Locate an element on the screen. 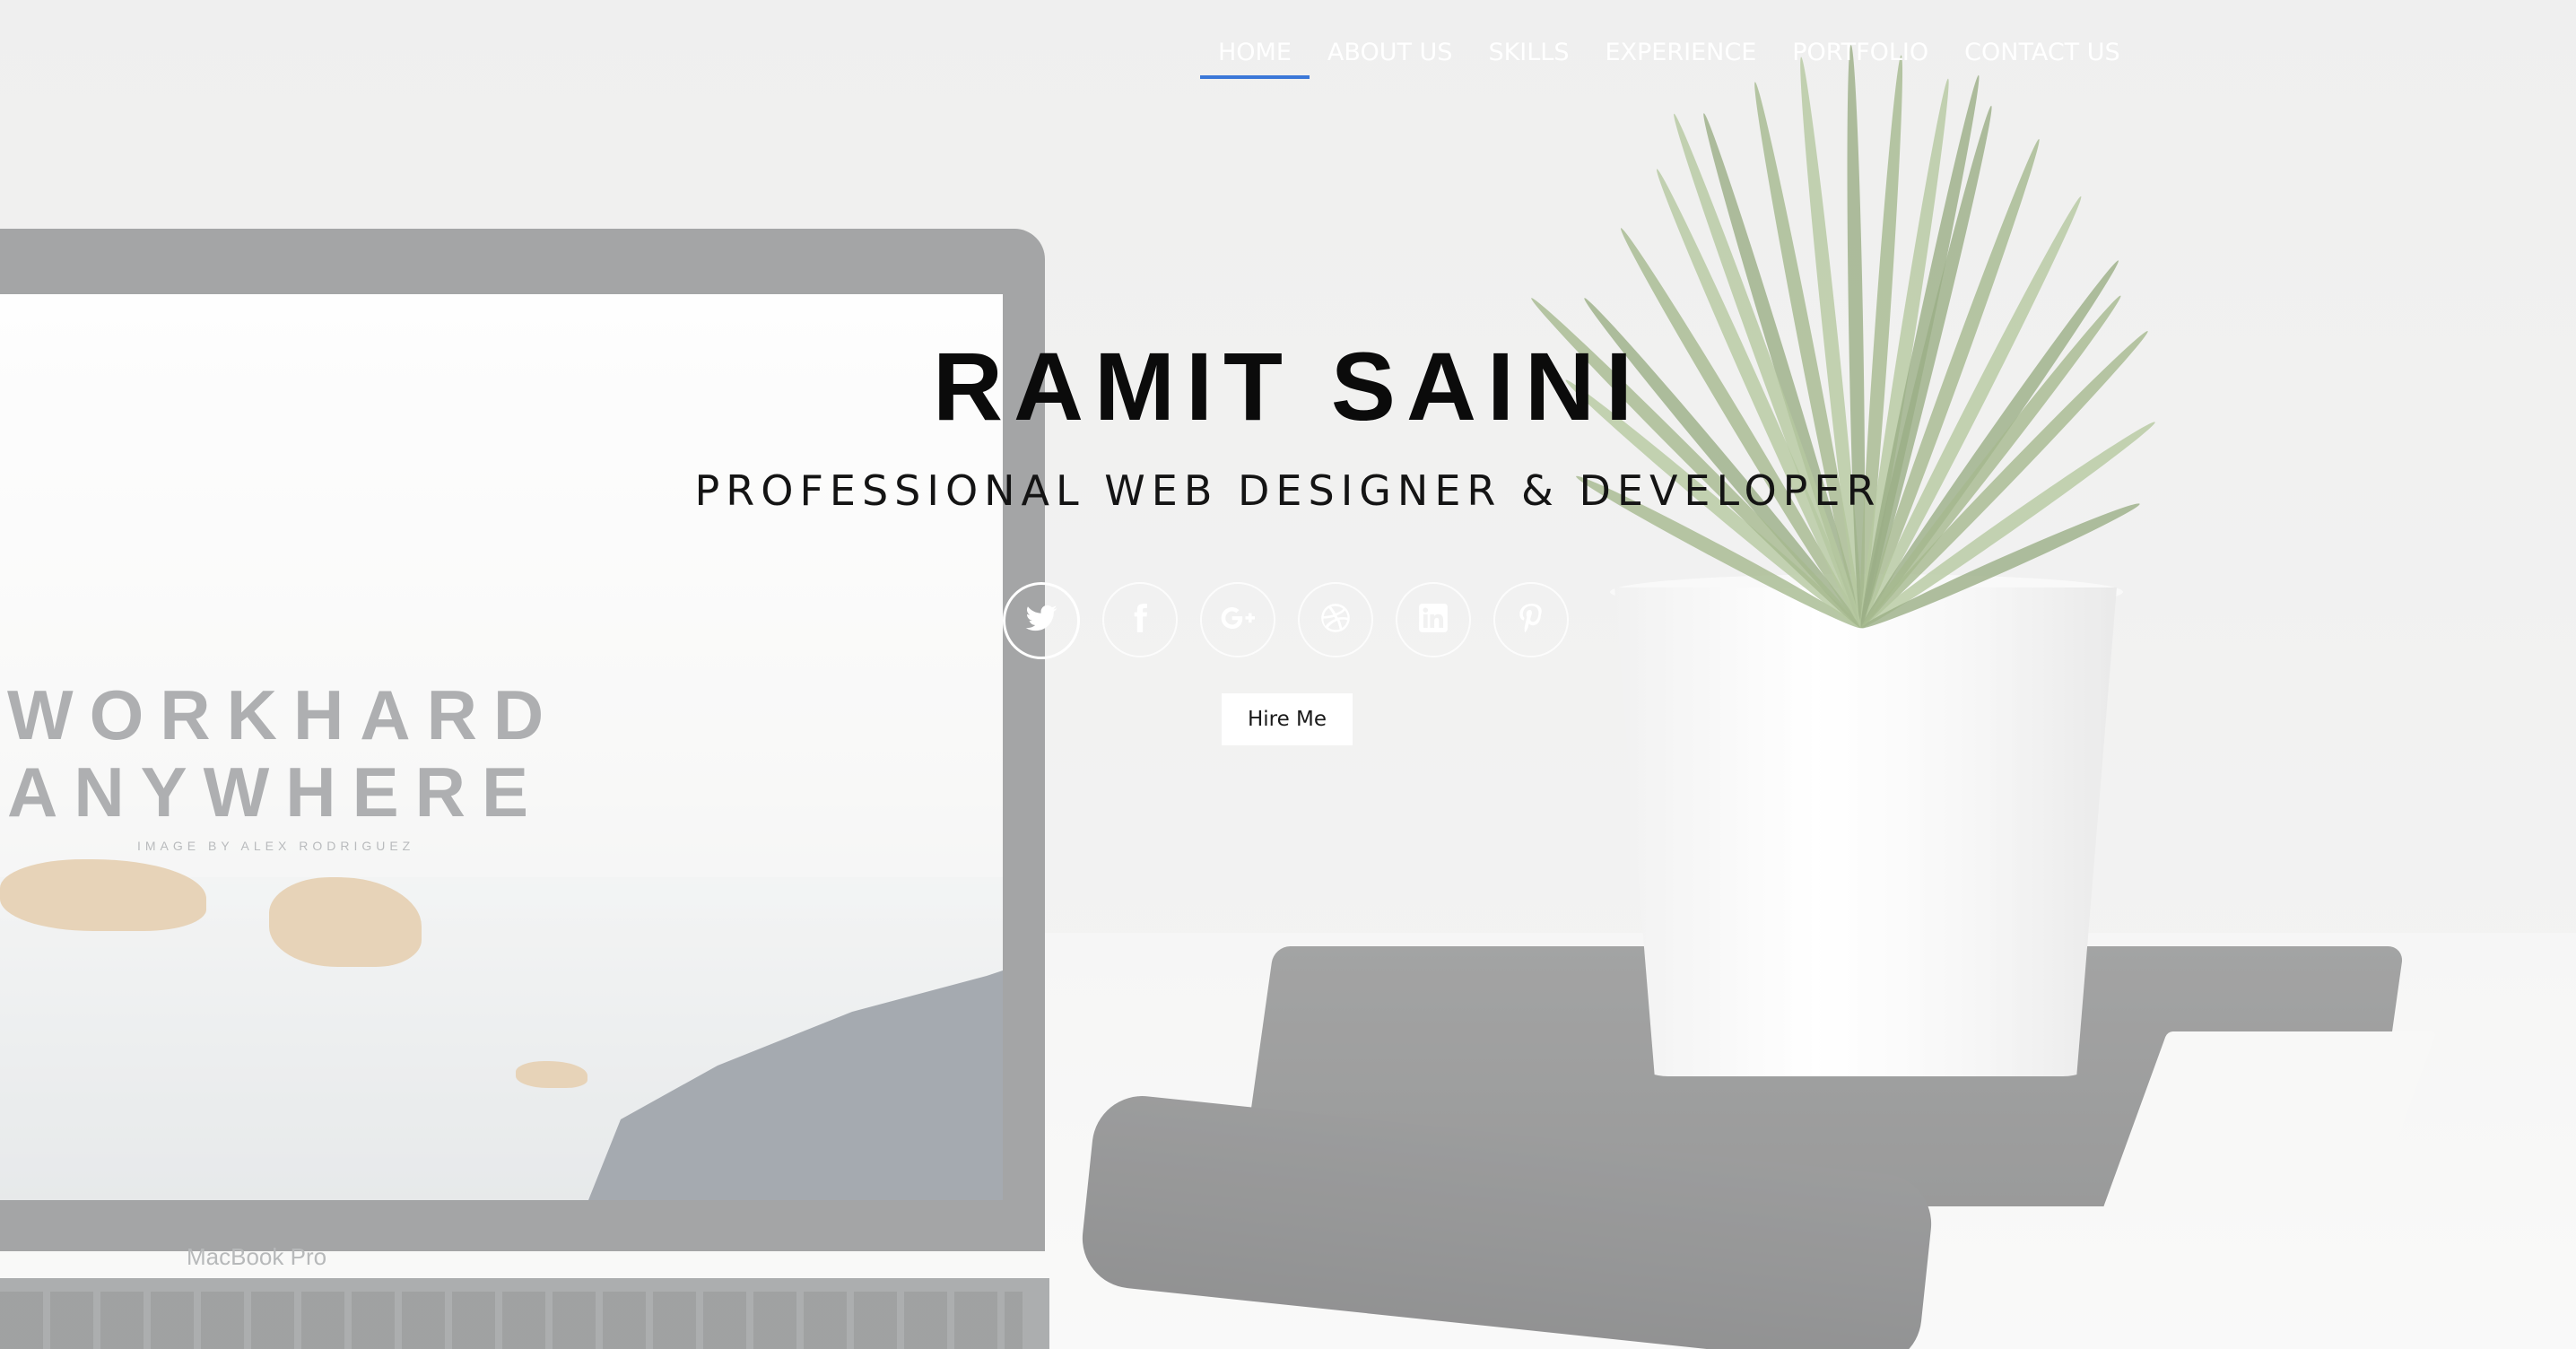 The width and height of the screenshot is (2576, 1349). linkedin-icon is located at coordinates (1433, 620).